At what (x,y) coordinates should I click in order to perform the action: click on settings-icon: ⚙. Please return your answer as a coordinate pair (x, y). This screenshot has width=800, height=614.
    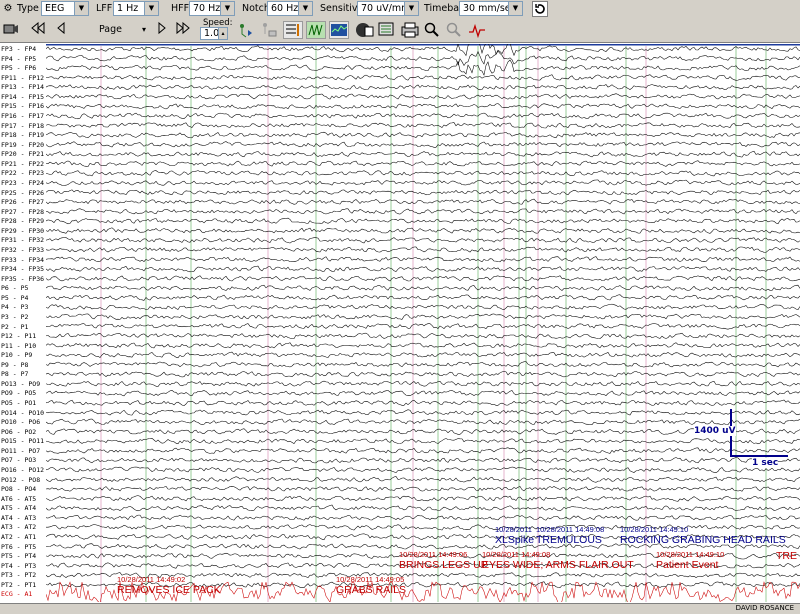
    Looking at the image, I should click on (8, 9).